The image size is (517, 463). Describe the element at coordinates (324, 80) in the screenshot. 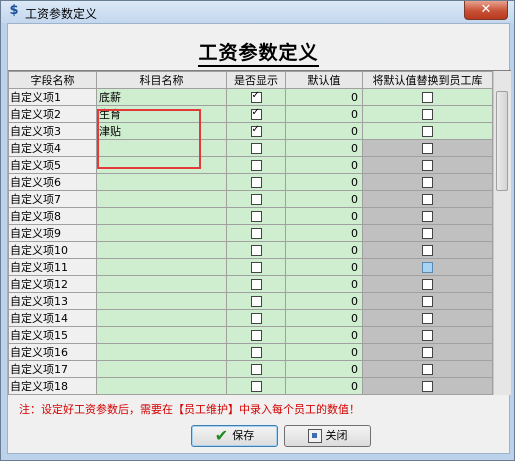

I see `col-header-default: 默认值` at that location.